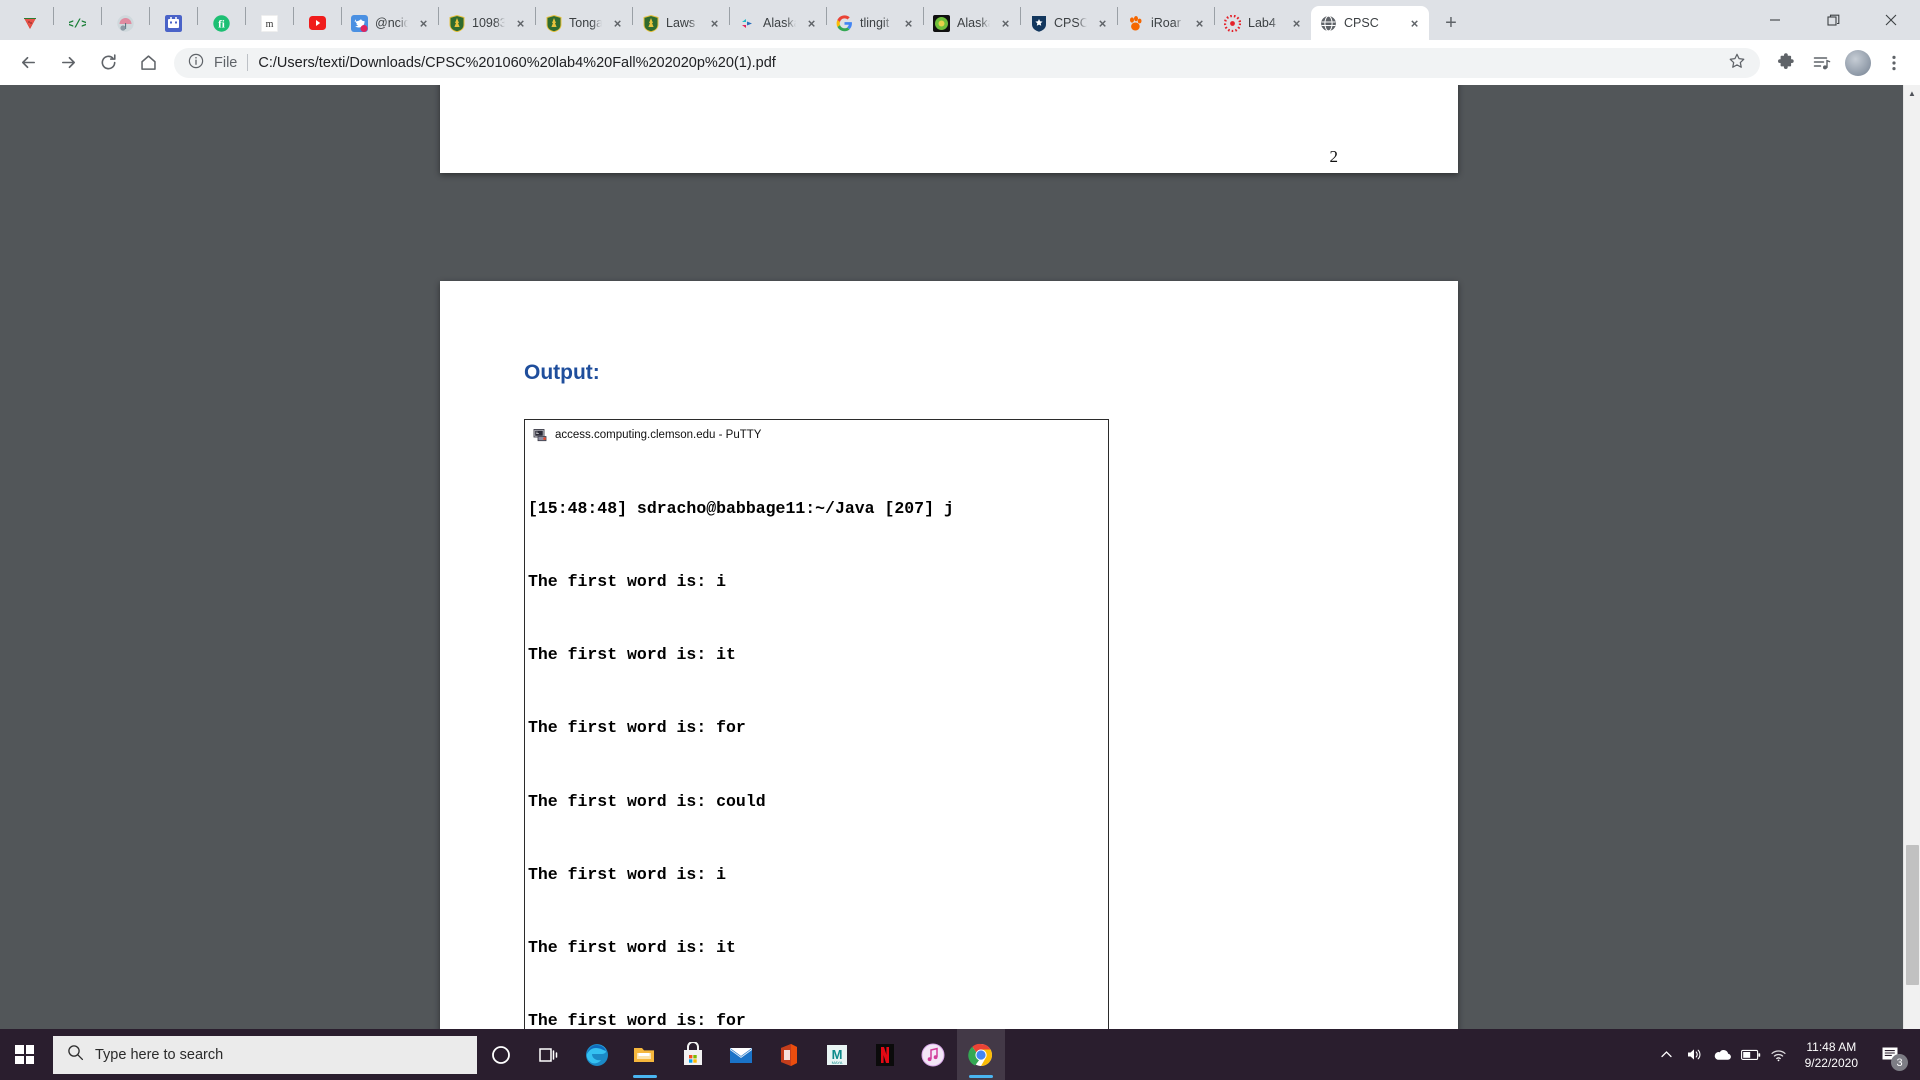  What do you see at coordinates (789, 1054) in the screenshot?
I see `taskbar-app-office` at bounding box center [789, 1054].